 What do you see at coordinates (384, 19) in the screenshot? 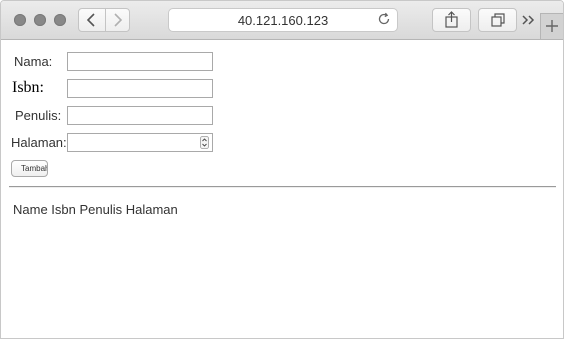
I see `reload-icon` at bounding box center [384, 19].